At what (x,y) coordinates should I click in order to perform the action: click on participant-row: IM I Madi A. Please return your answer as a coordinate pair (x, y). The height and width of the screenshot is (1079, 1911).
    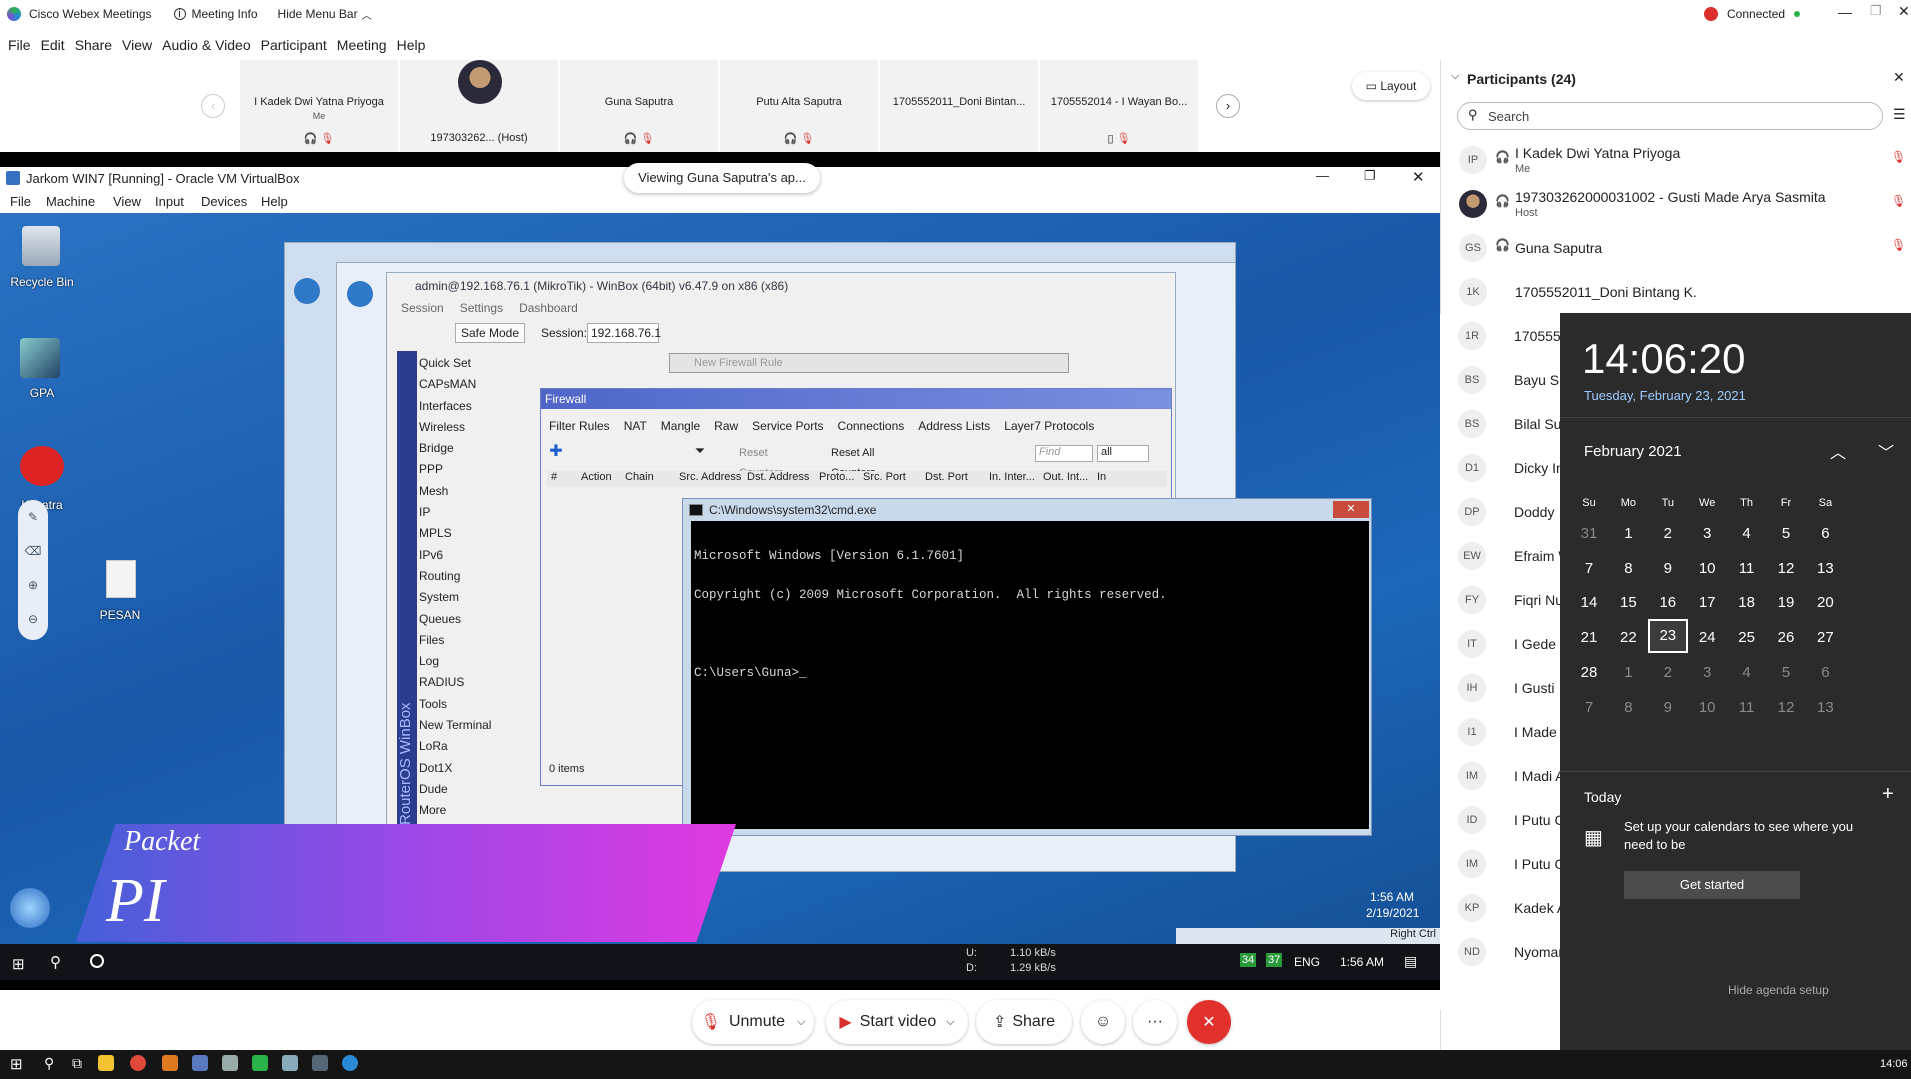
    Looking at the image, I should click on (1500, 776).